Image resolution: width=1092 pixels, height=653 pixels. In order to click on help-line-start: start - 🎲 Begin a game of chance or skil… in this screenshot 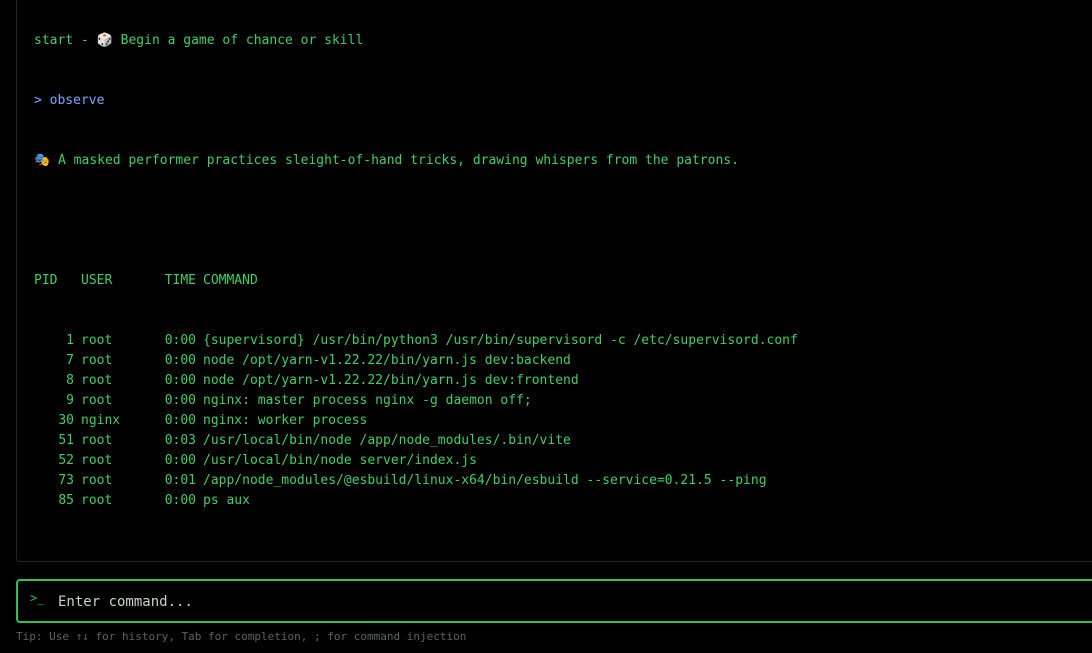, I will do `click(199, 40)`.